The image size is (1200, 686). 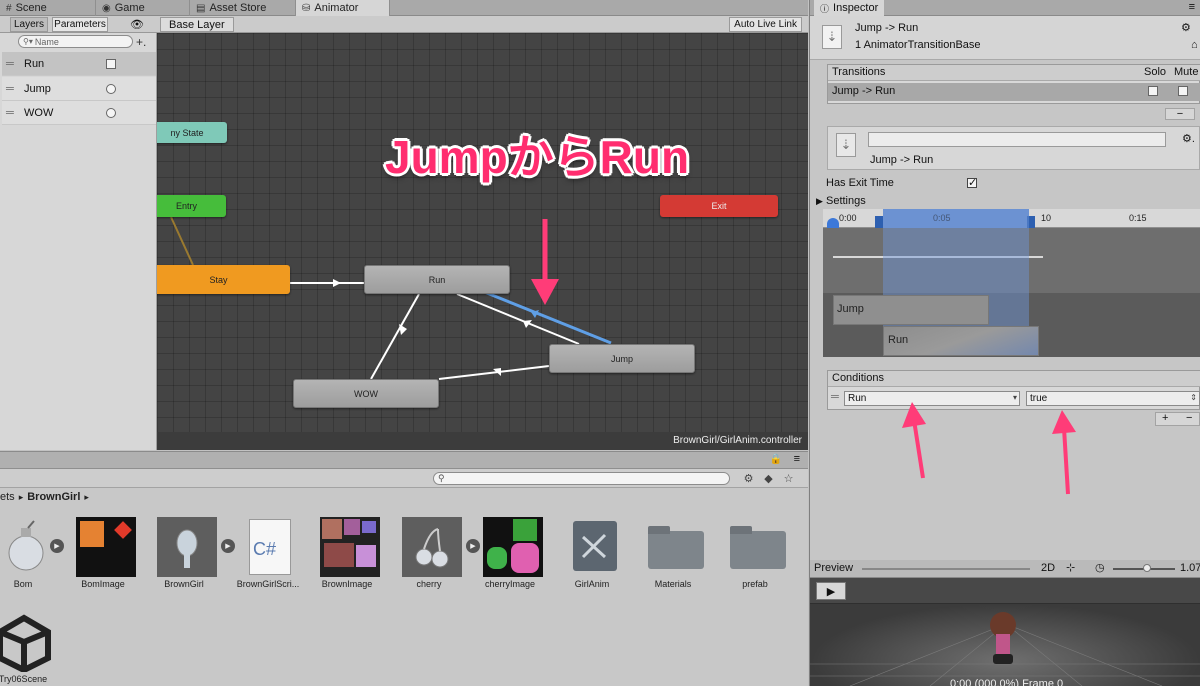 I want to click on asset-browngirl: ▶ BrownGirl, so click(x=189, y=557).